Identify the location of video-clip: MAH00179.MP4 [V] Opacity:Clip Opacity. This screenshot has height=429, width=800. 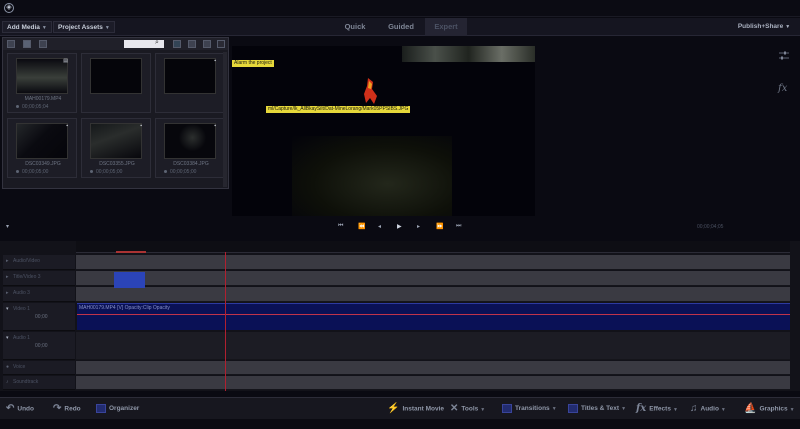
(433, 316).